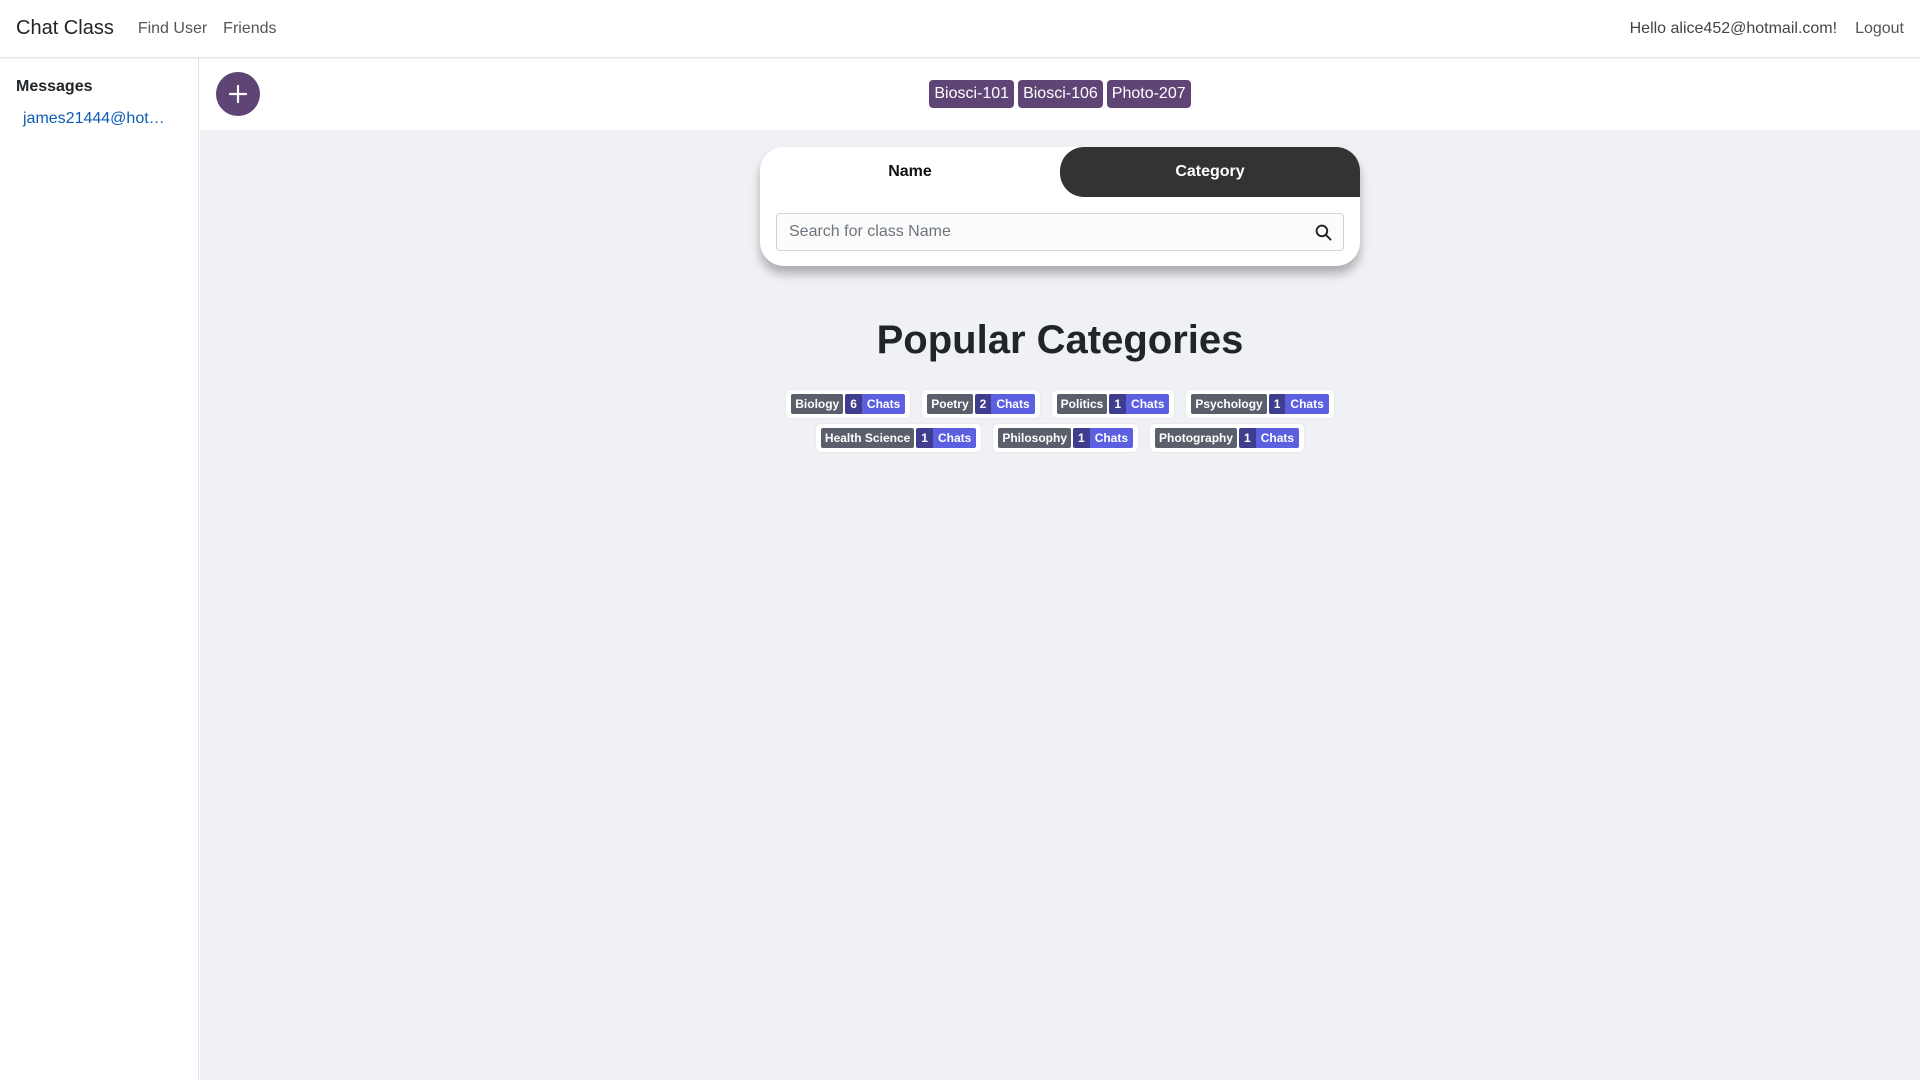  I want to click on category-name: Philosophy, so click(1034, 438).